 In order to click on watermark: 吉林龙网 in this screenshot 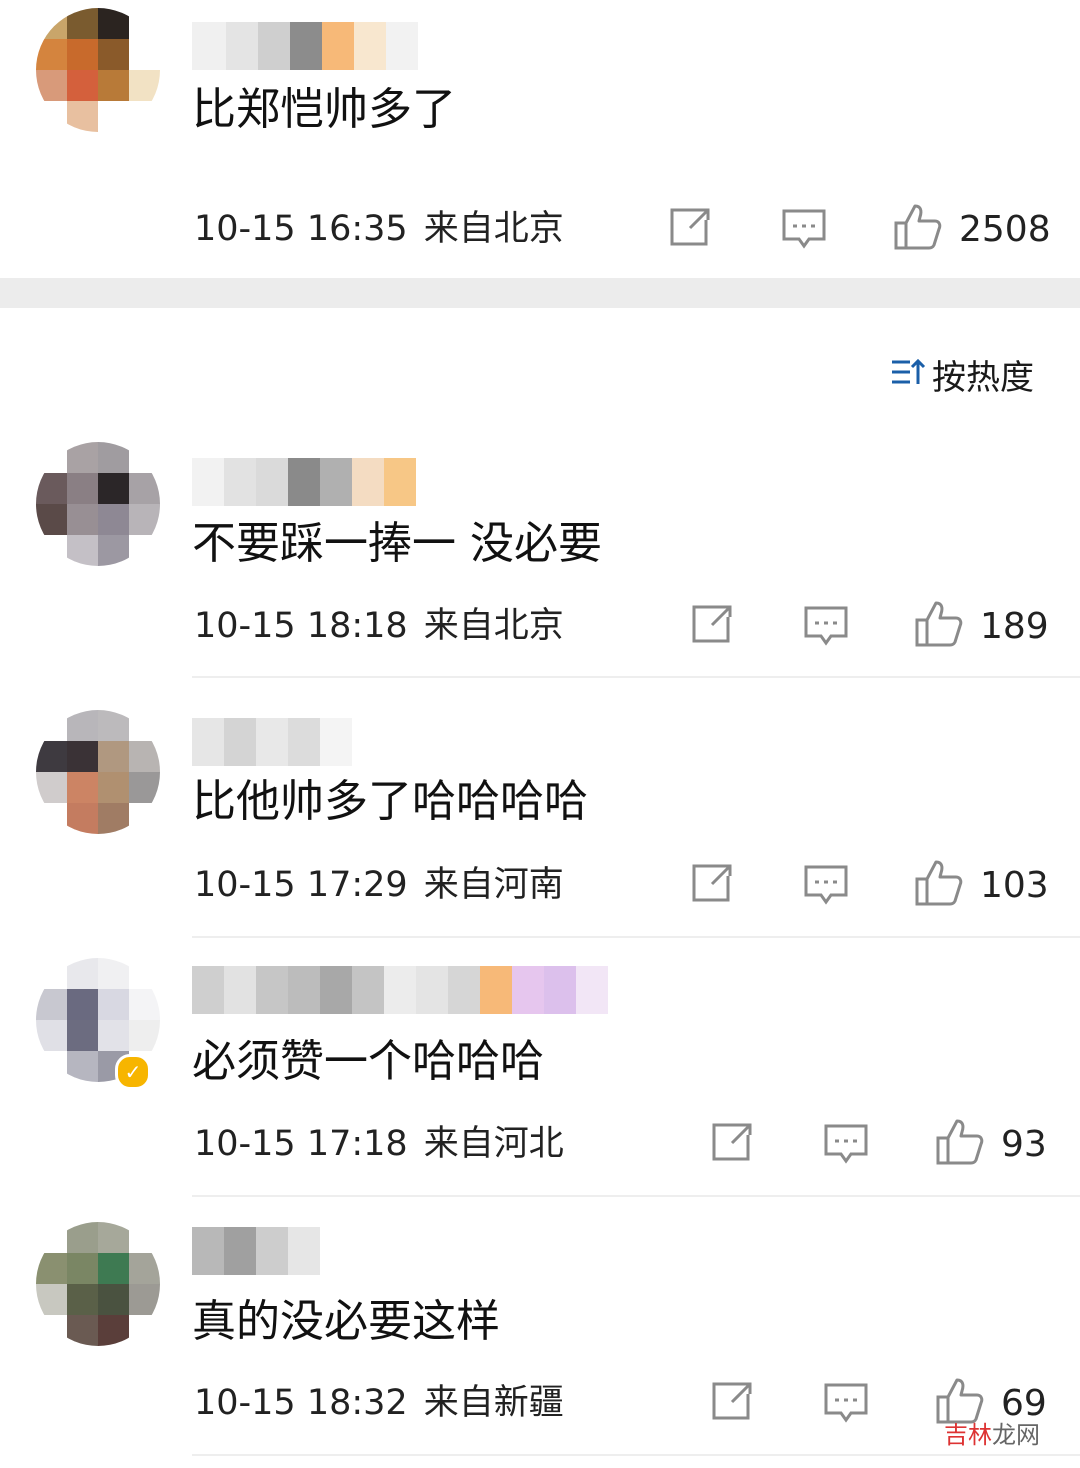, I will do `click(992, 1432)`.